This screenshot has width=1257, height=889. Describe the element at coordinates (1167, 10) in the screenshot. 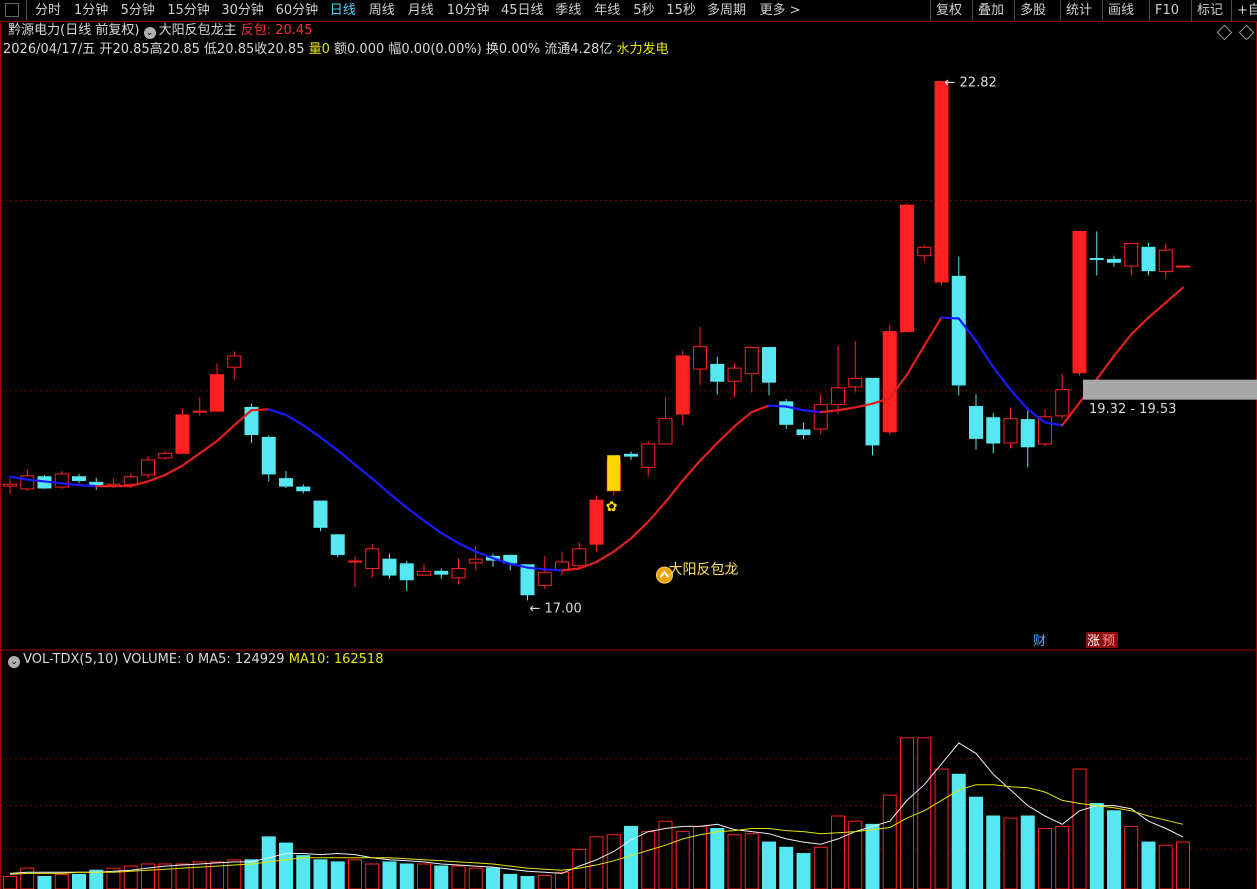

I see `toolbar-button-5: F10` at that location.